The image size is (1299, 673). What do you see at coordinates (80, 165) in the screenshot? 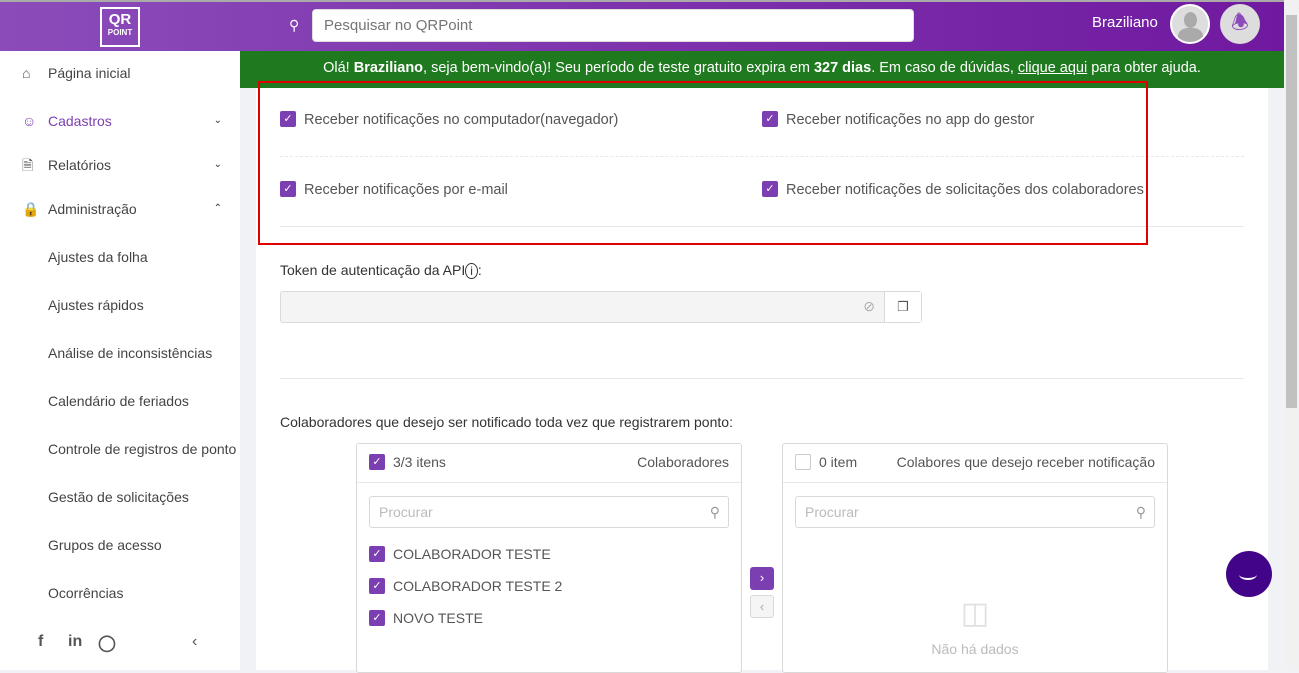
I see `sidebar-item-label: Relatórios` at bounding box center [80, 165].